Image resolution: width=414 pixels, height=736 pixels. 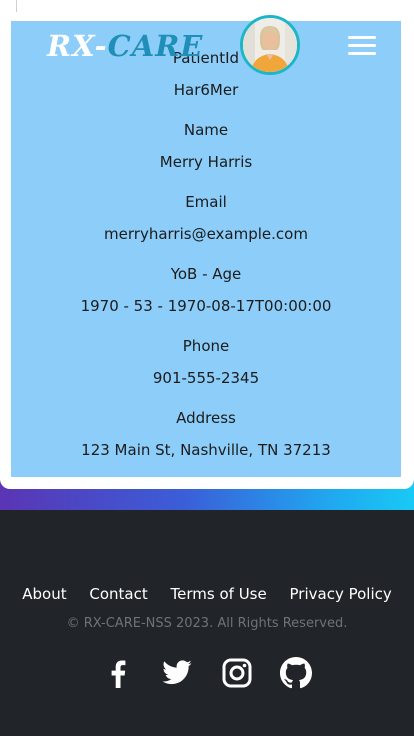 I want to click on avatar-portrait-icon, so click(x=270, y=45).